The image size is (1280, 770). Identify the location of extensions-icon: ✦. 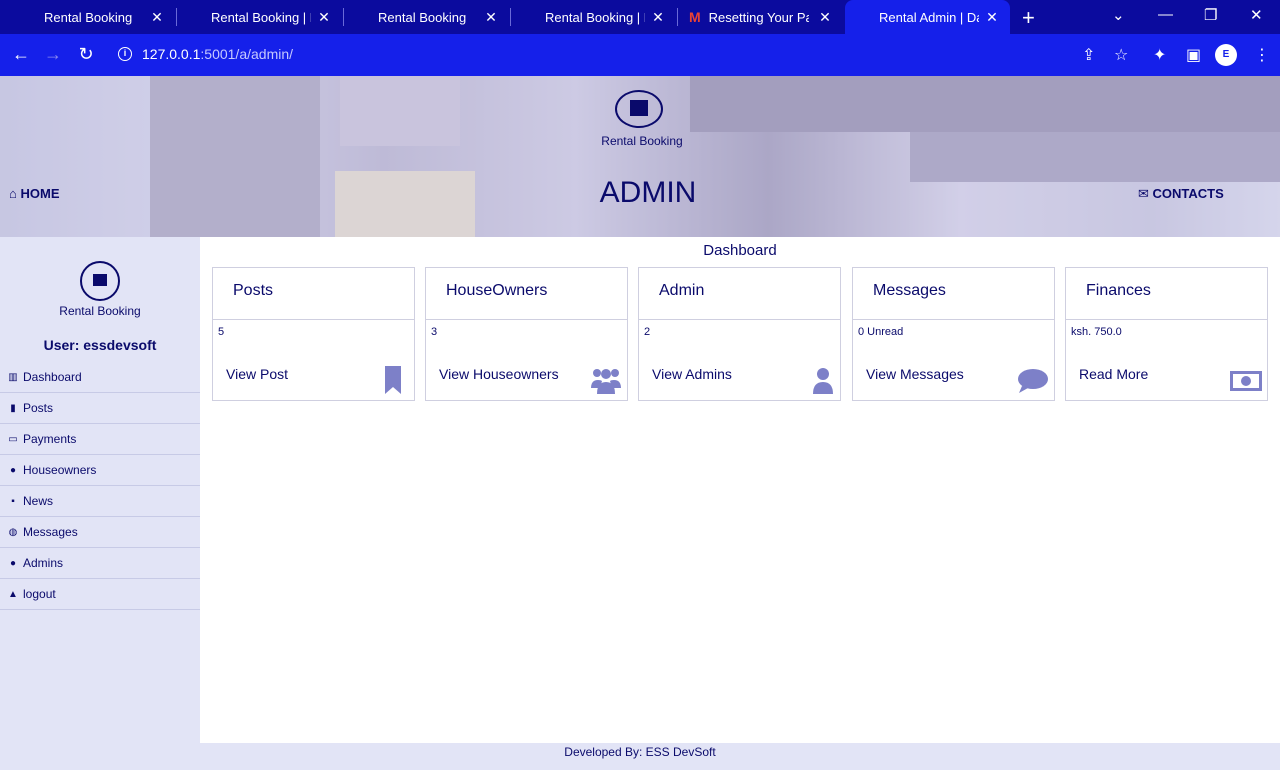
(1159, 55).